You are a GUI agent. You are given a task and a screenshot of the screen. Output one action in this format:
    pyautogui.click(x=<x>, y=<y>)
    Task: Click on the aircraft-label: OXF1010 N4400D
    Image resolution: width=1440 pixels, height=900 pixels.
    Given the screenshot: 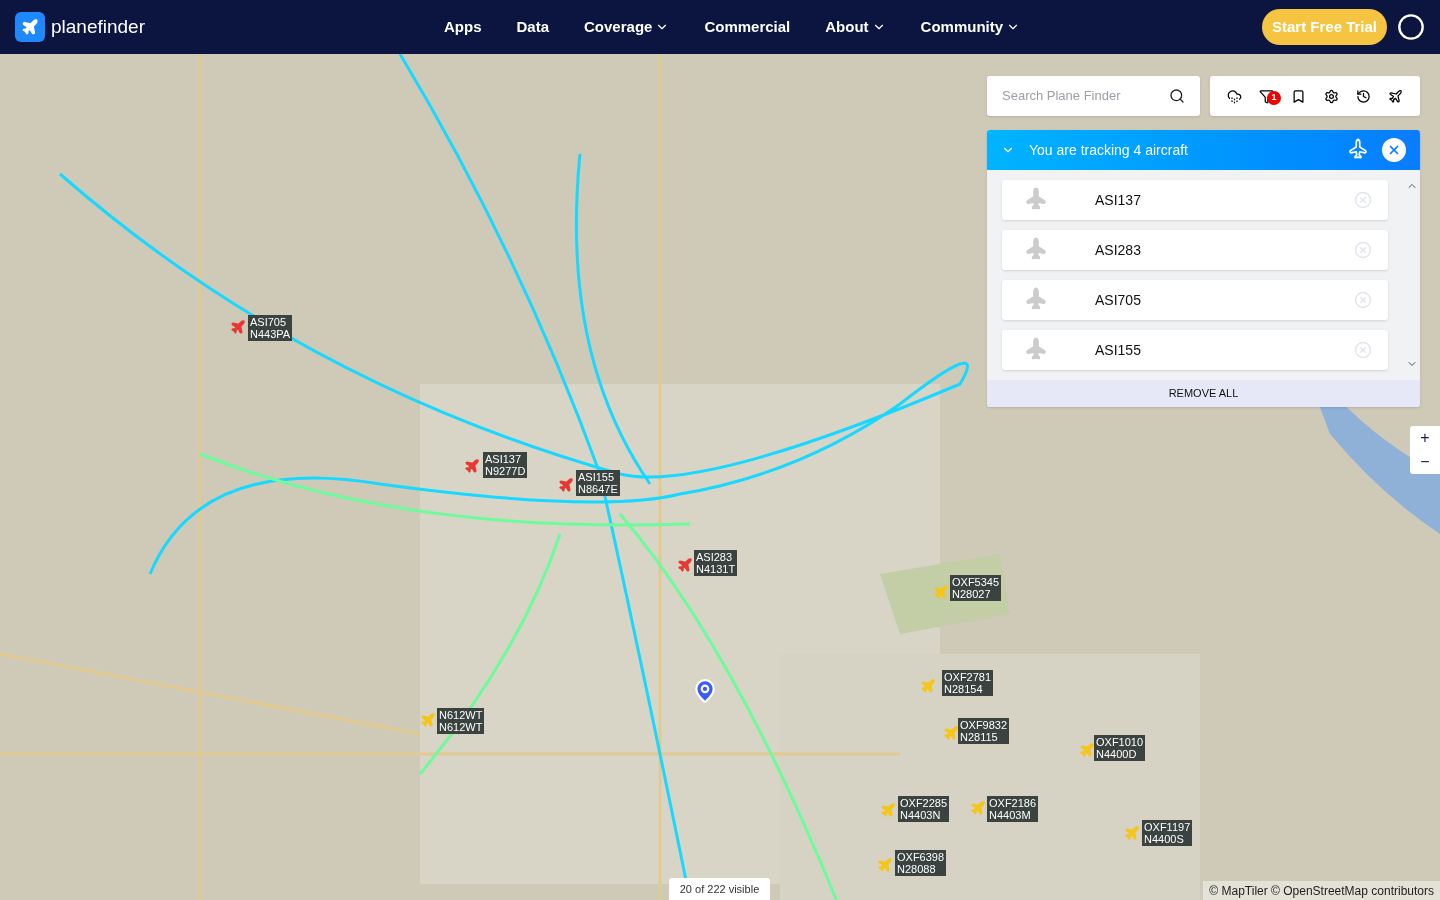 What is the action you would take?
    pyautogui.click(x=1120, y=748)
    